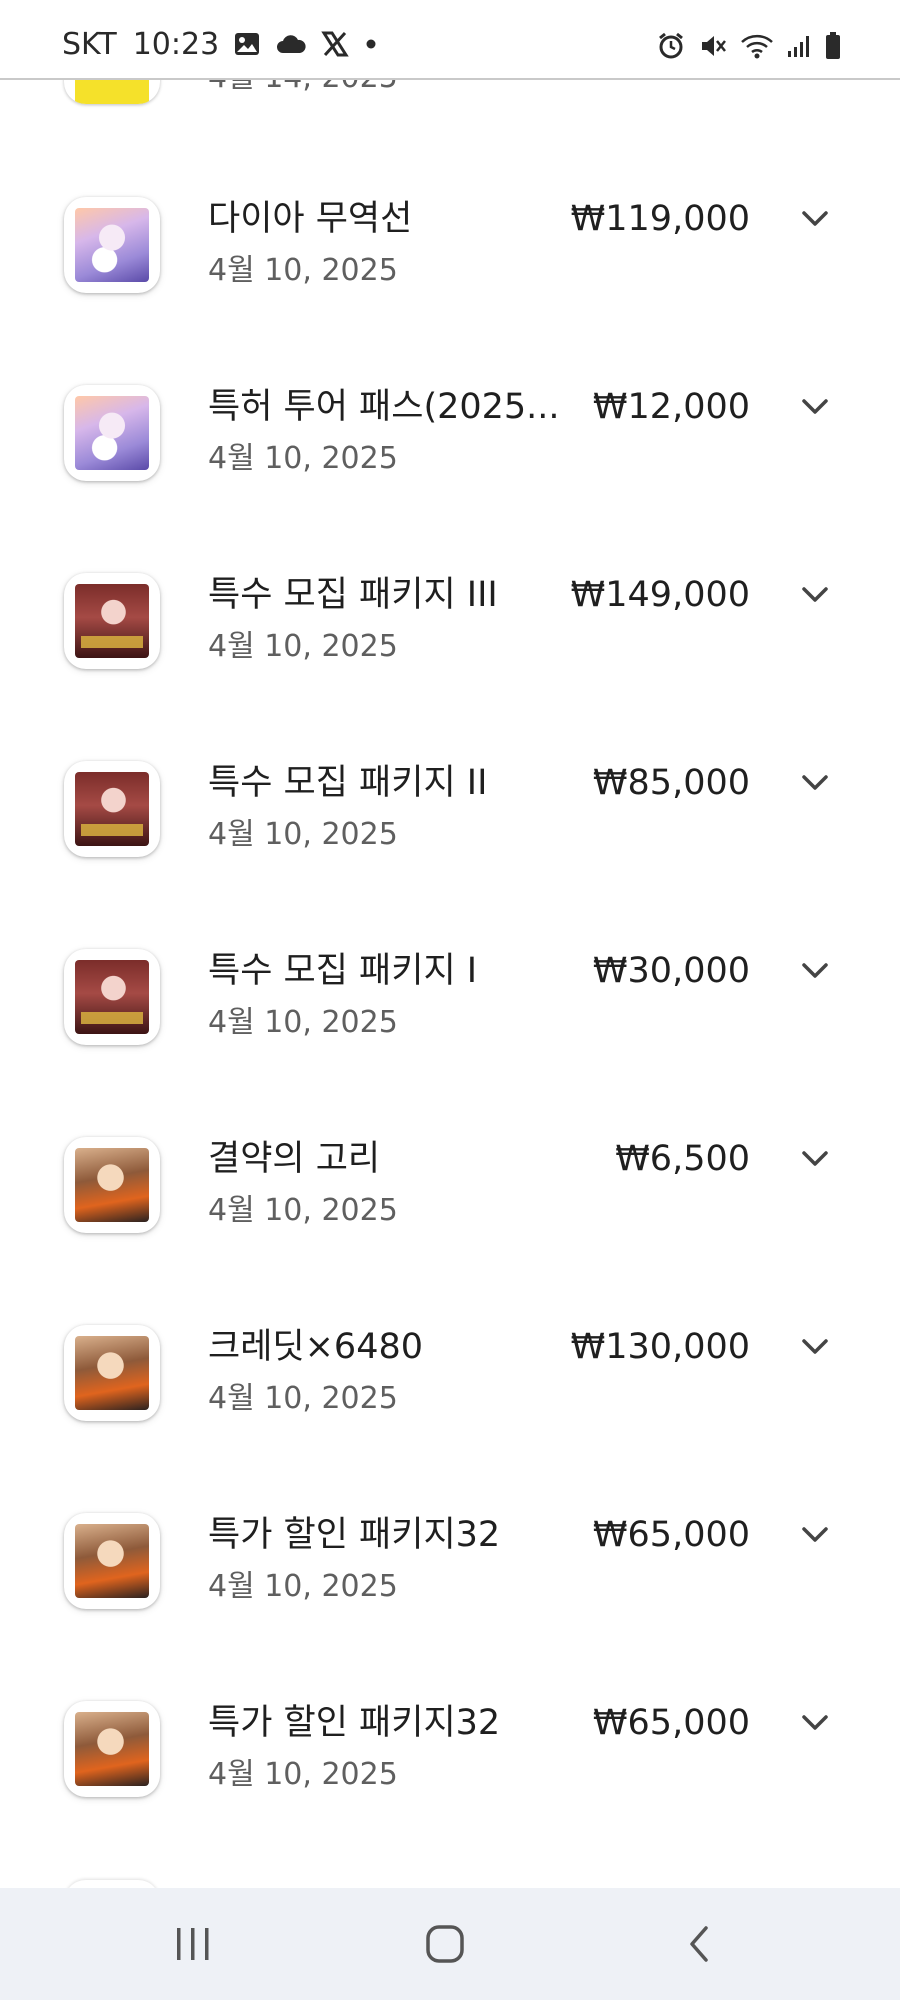  I want to click on purchase-price: ₩149,000, so click(660, 595).